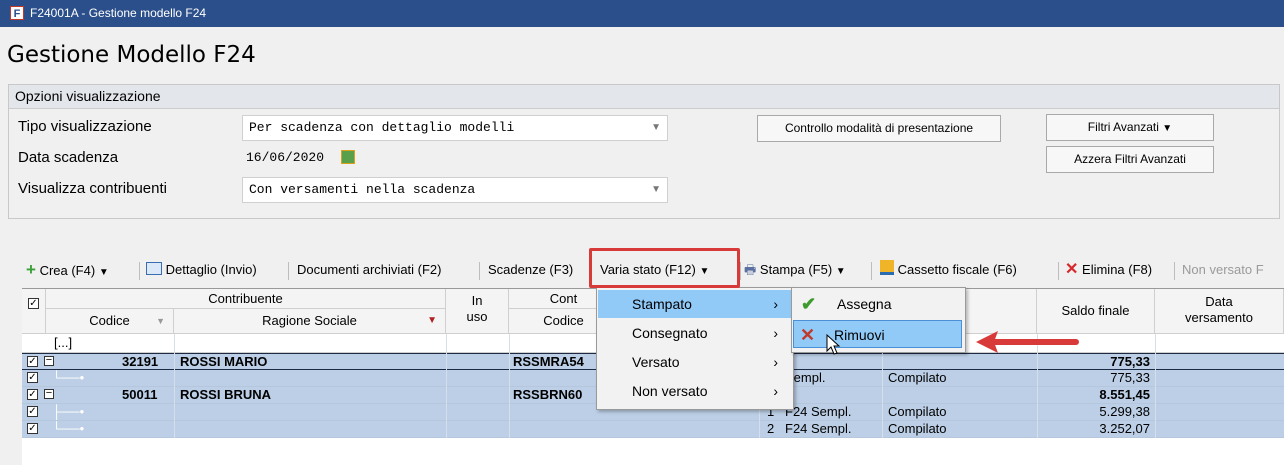 Image resolution: width=1284 pixels, height=465 pixels. Describe the element at coordinates (957, 269) in the screenshot. I see `cassetto-label: Cassetto fiscale (F6)` at that location.